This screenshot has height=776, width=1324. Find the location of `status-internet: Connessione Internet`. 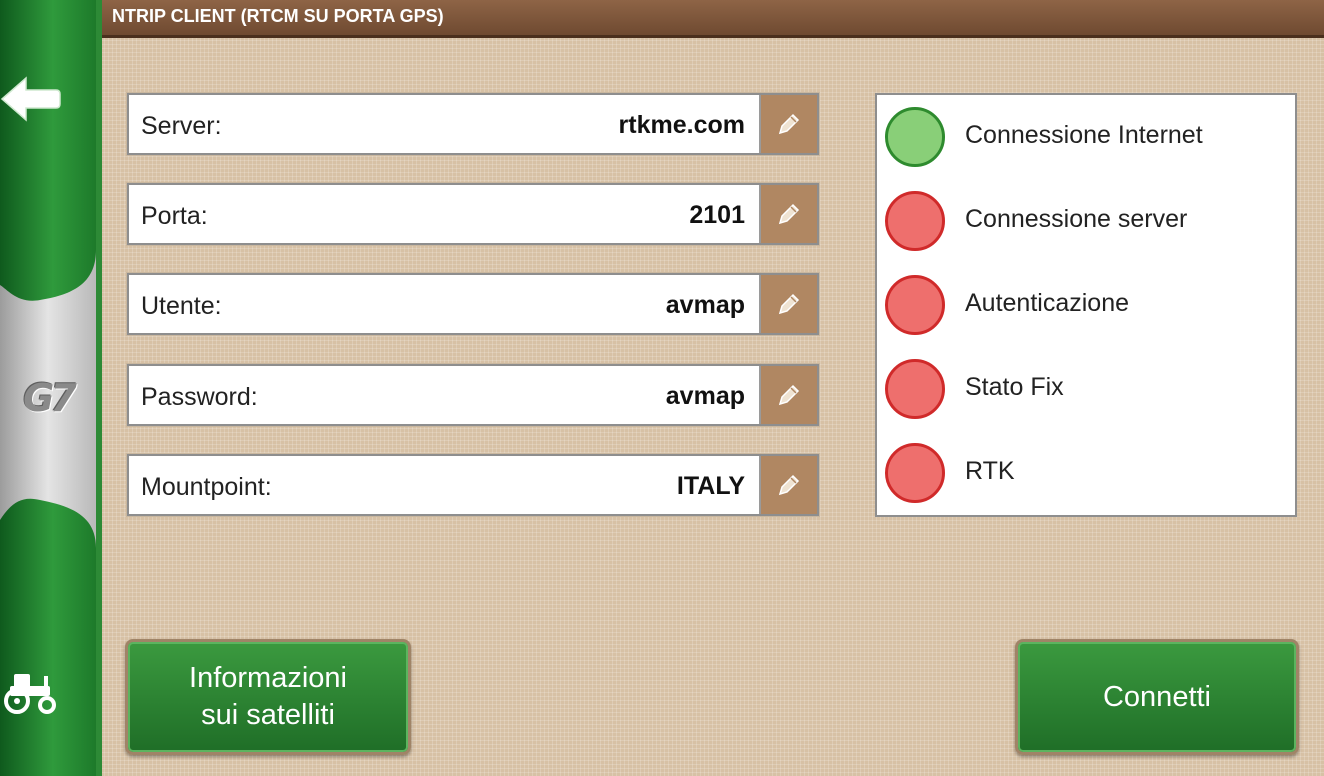

status-internet: Connessione Internet is located at coordinates (1085, 139).